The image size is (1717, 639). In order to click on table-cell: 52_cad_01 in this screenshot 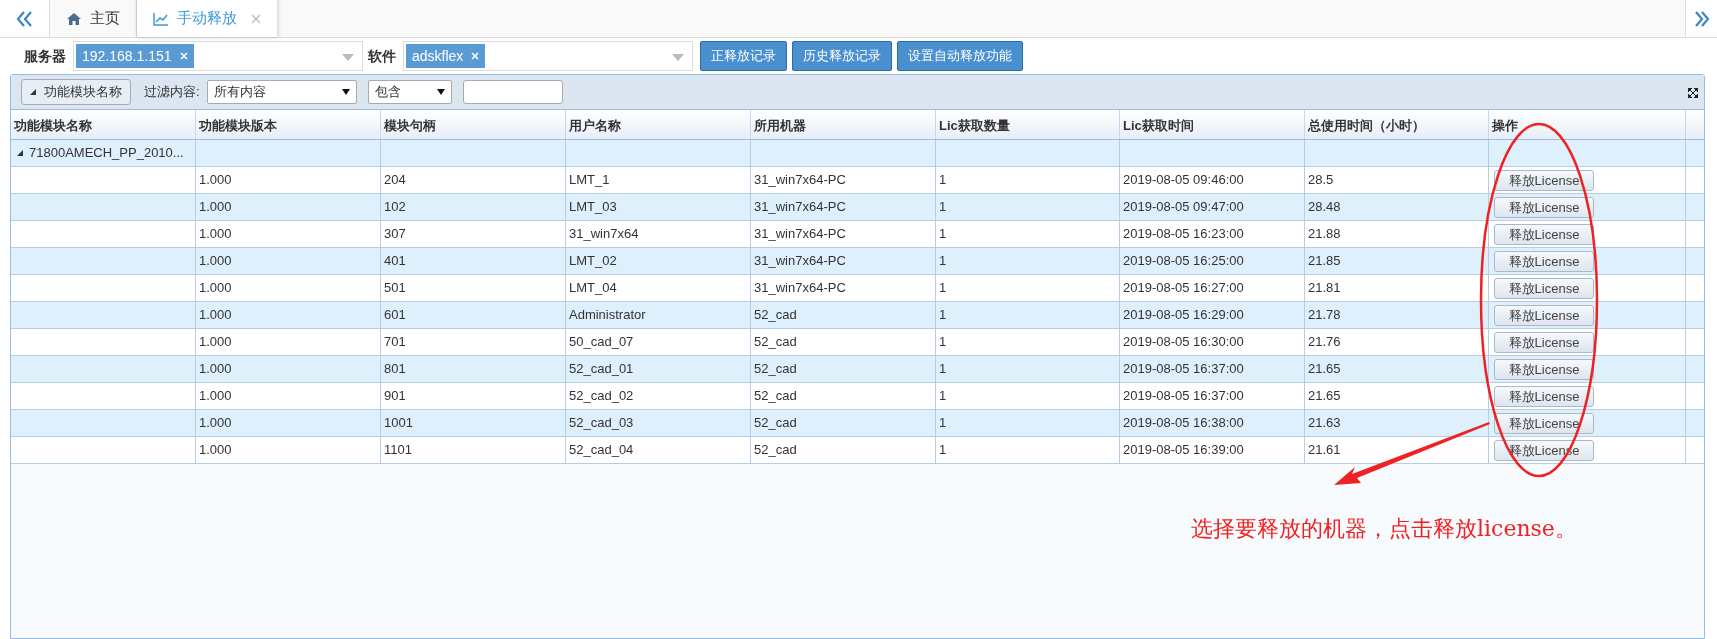, I will do `click(658, 369)`.